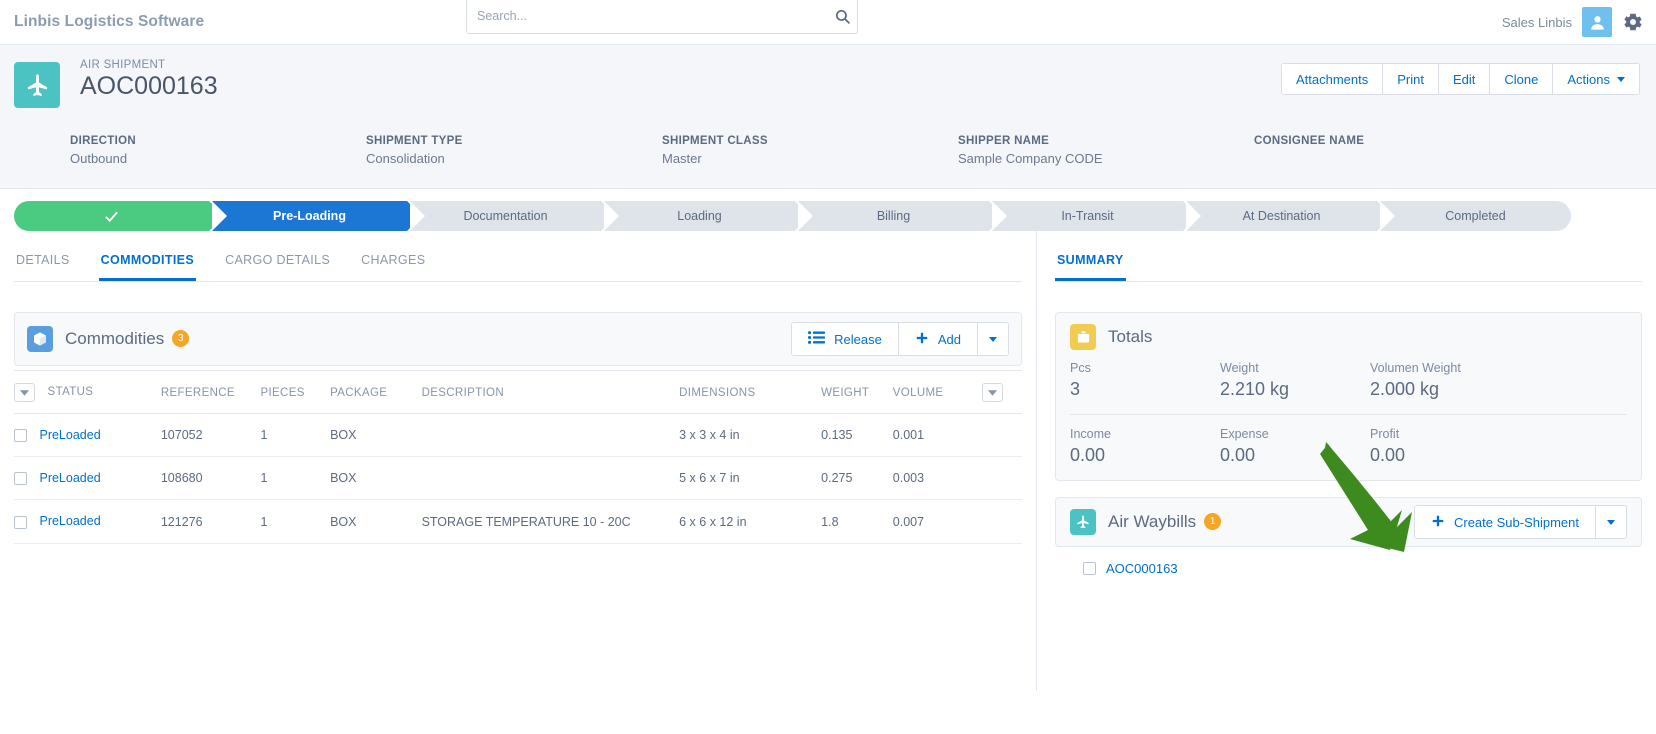  I want to click on gear-icon, so click(1633, 22).